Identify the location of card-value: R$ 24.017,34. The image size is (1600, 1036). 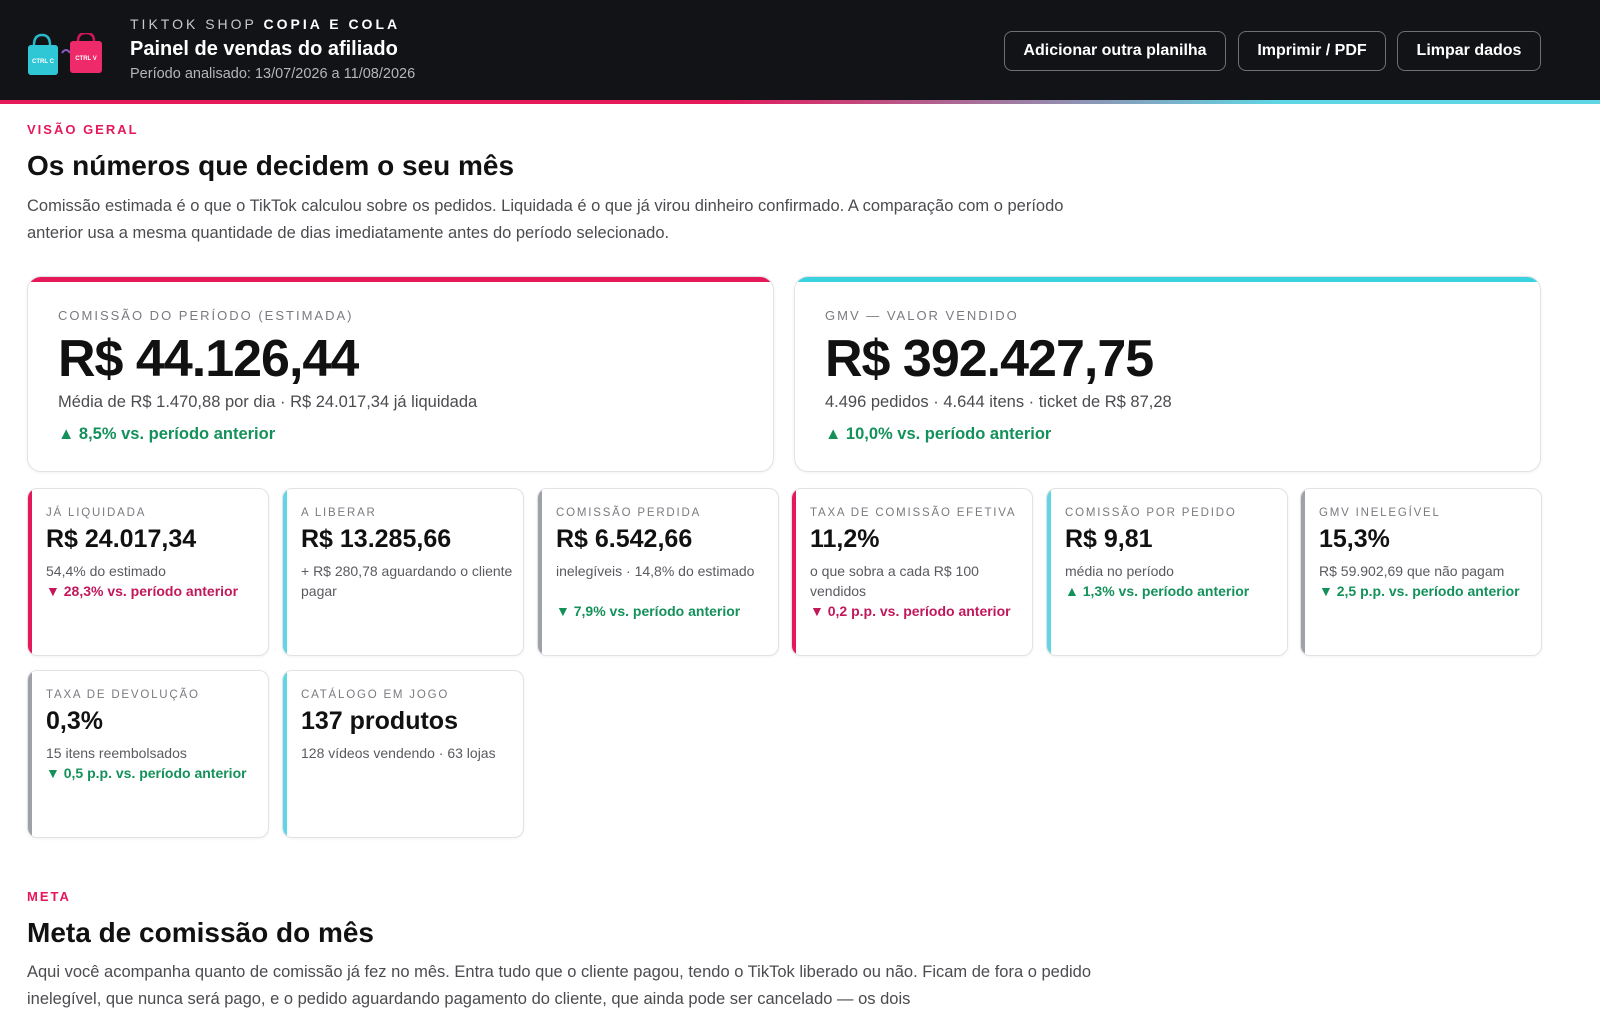
(121, 539).